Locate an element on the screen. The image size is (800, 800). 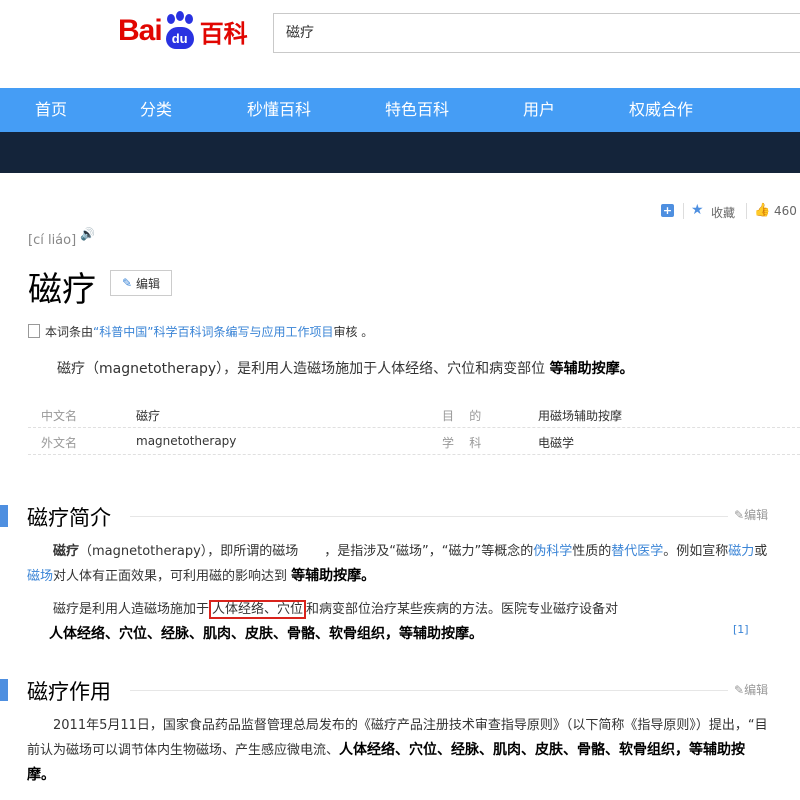
text-span: 对人体有正面效果，可利用磁的影响达到 is located at coordinates (170, 576).